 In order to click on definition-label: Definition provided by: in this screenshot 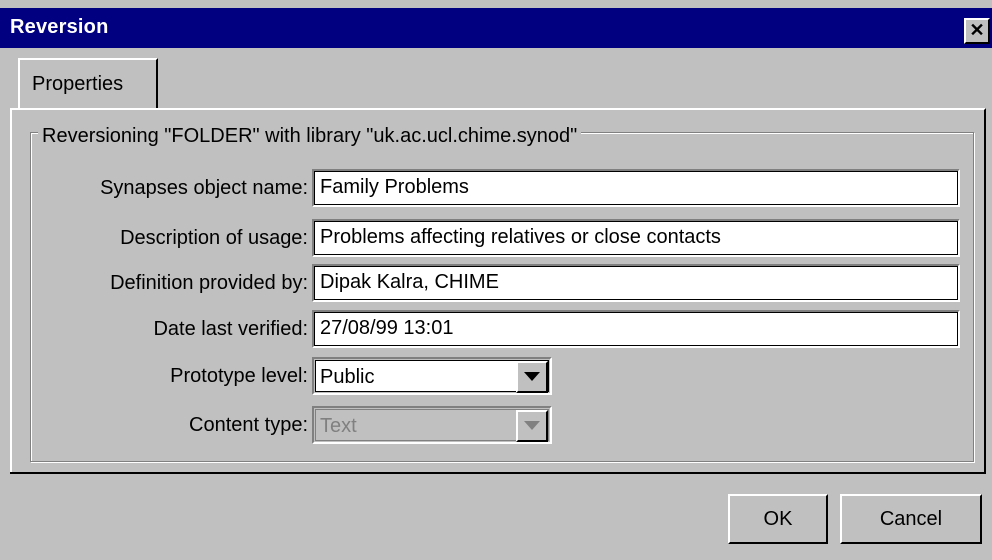, I will do `click(209, 283)`.